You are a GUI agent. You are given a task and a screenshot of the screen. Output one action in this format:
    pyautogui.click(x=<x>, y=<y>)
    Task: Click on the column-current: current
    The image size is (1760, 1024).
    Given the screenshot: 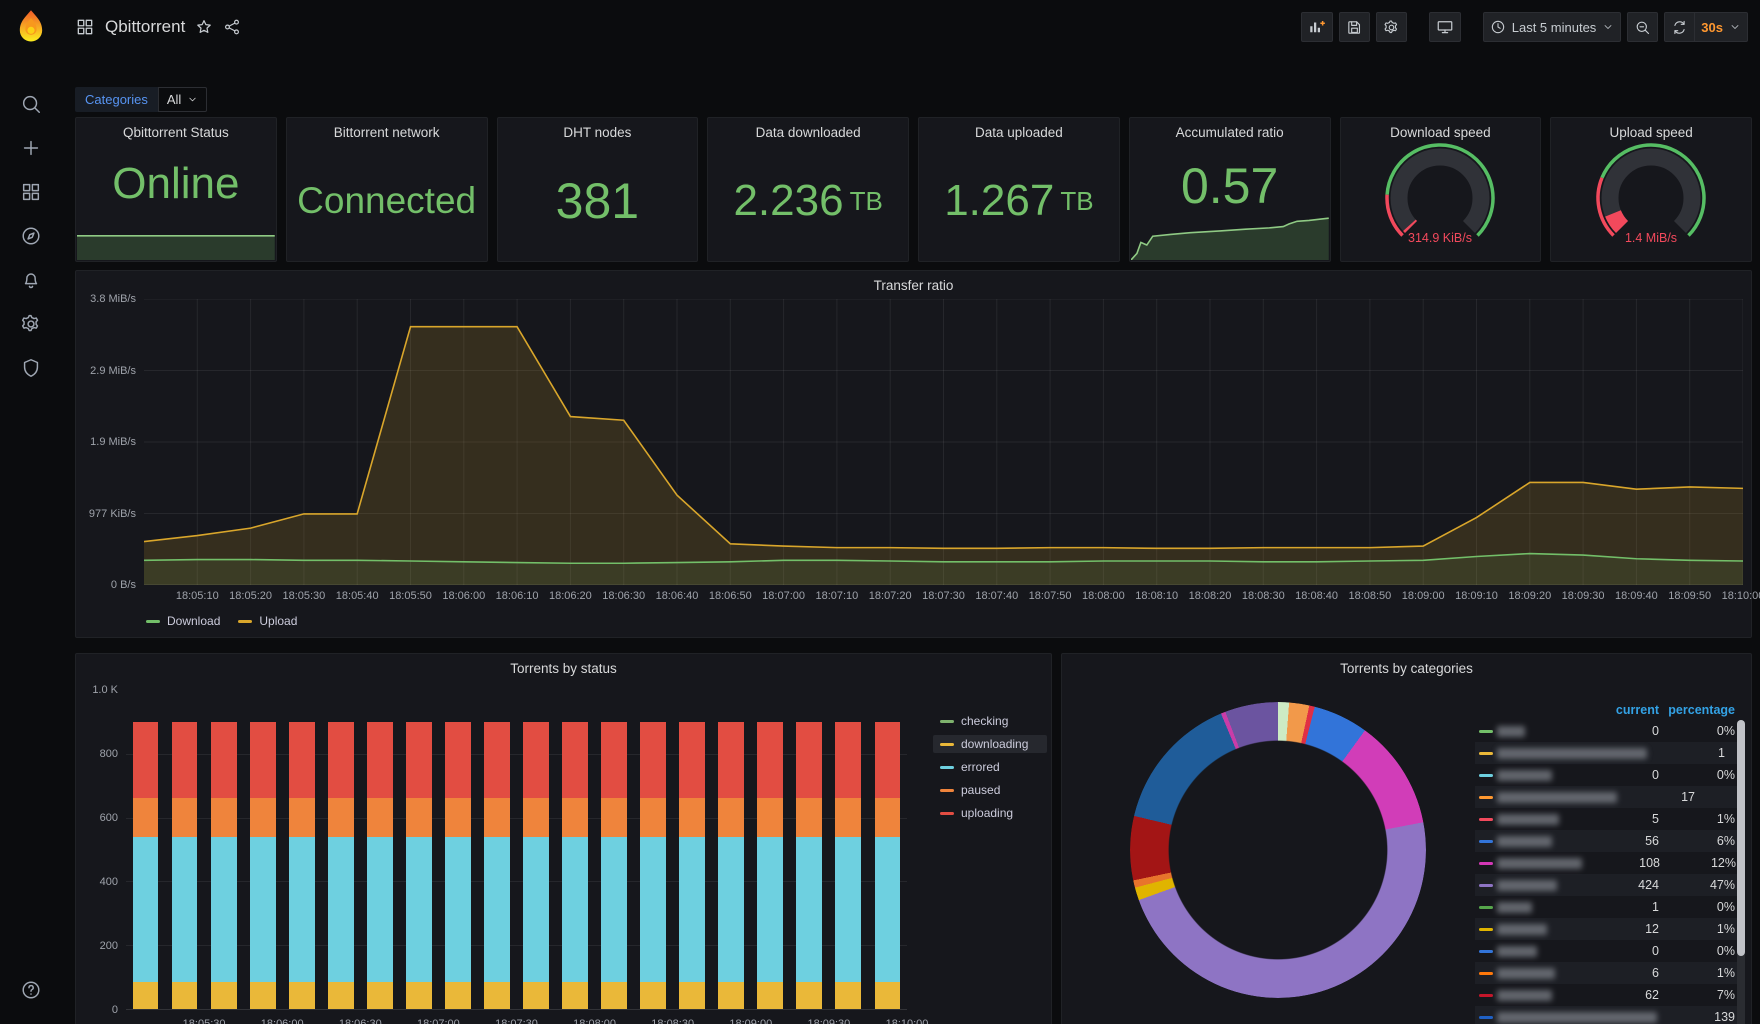 What is the action you would take?
    pyautogui.click(x=1627, y=710)
    